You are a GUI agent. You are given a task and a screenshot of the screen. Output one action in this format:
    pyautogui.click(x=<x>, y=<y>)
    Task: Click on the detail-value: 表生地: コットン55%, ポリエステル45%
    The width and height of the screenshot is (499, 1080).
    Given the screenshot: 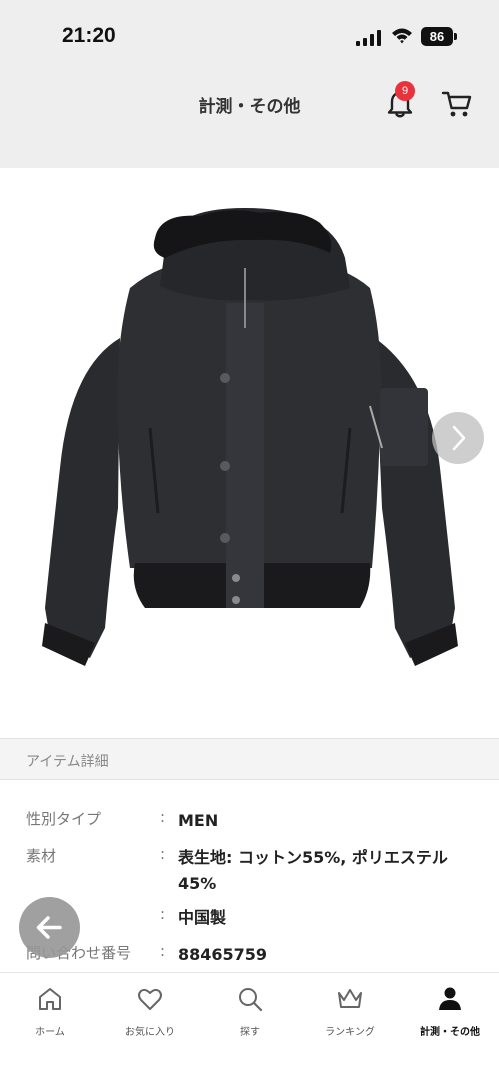 What is the action you would take?
    pyautogui.click(x=313, y=870)
    